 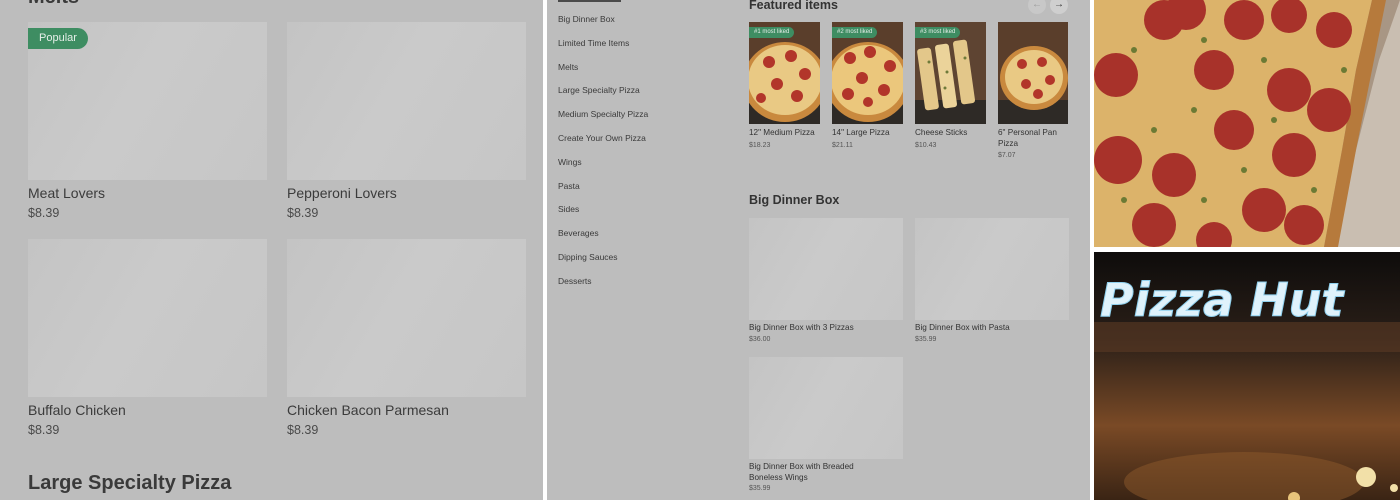 I want to click on menu-item-card: Big Dinner Box with Pasta $35.99, so click(x=992, y=280).